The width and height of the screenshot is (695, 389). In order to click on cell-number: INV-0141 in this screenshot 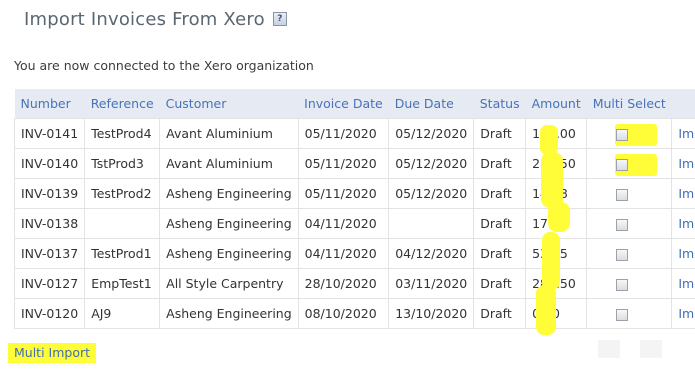, I will do `click(49, 133)`.